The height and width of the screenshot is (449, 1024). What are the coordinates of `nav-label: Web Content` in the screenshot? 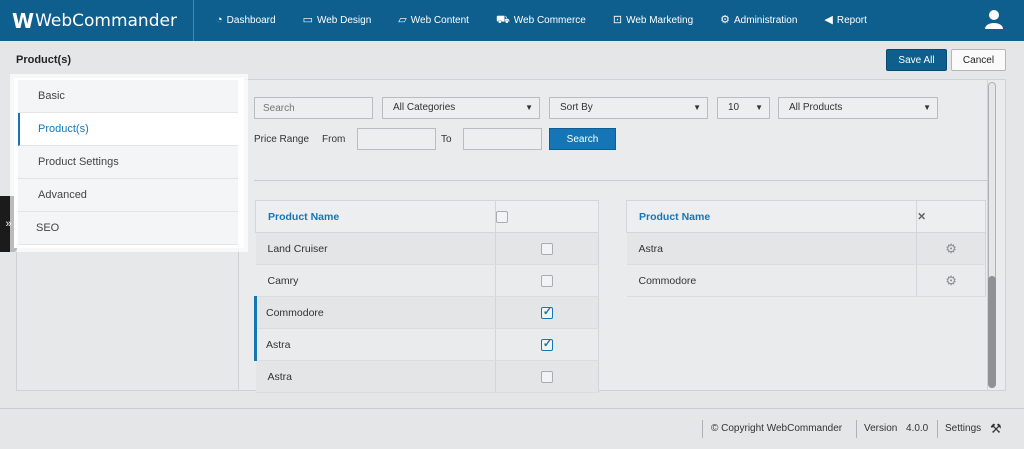 It's located at (439, 20).